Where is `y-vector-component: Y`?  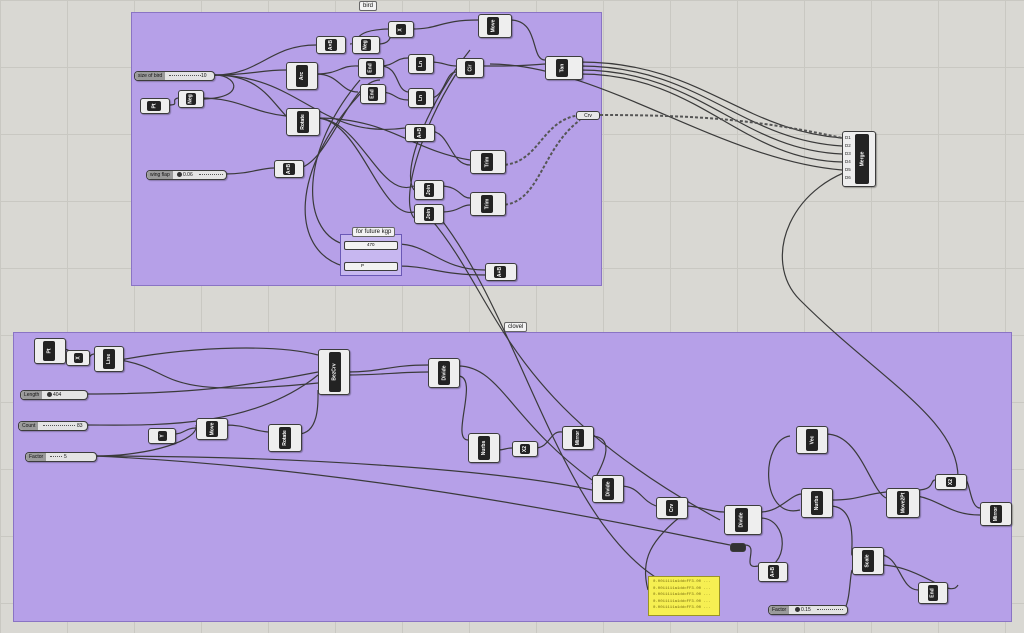 y-vector-component: Y is located at coordinates (162, 436).